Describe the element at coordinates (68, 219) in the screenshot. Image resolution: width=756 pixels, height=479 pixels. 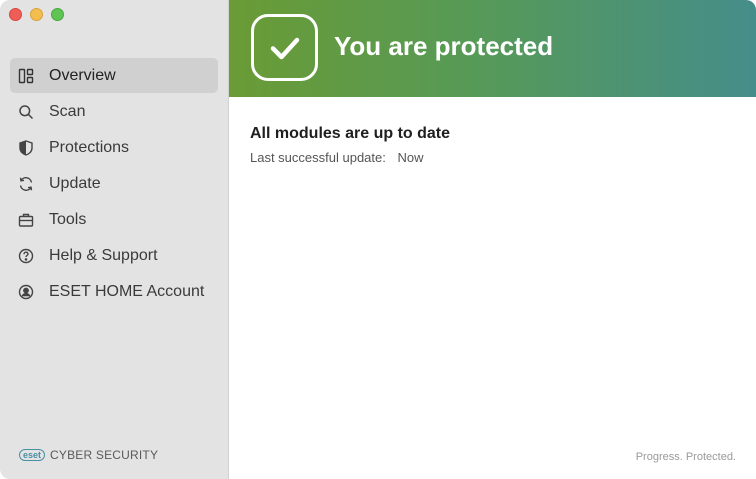
I see `sidebar-item-label: Tools` at that location.